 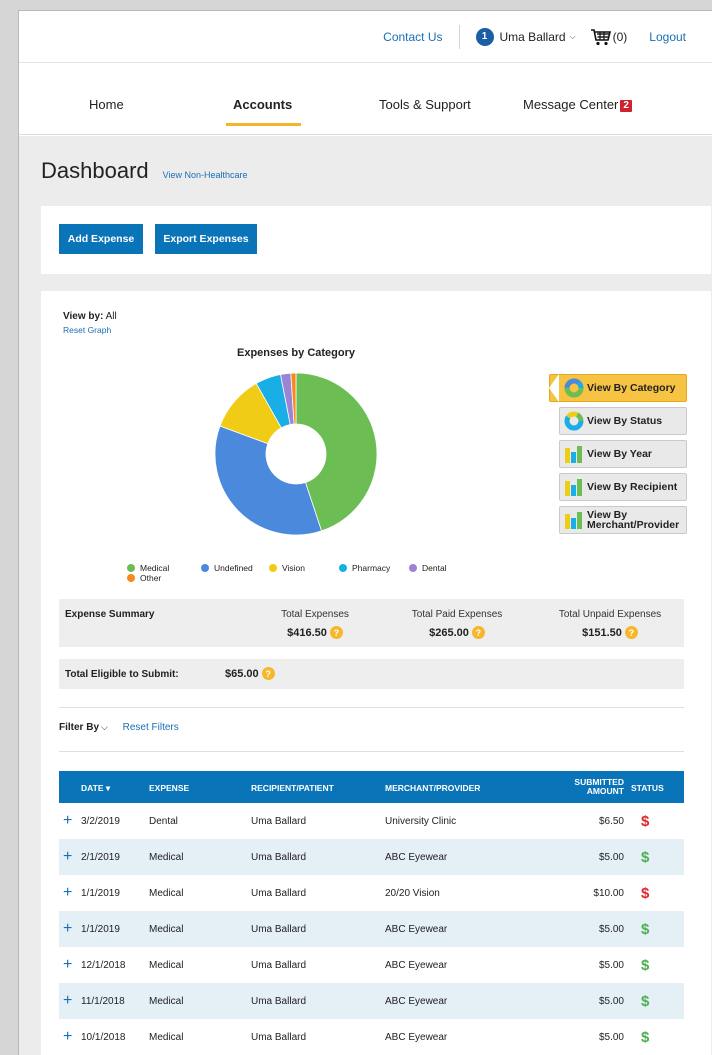 I want to click on legend-item-dental: Dental, so click(x=428, y=568).